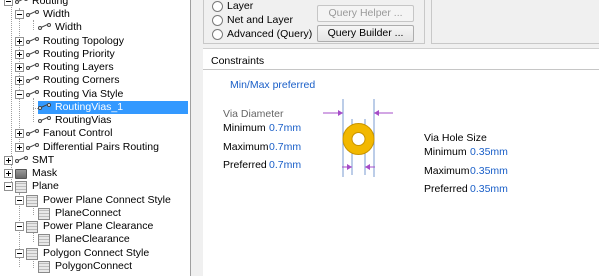 The image size is (599, 276). Describe the element at coordinates (78, 133) in the screenshot. I see `tree-item-label: Fanout Control` at that location.